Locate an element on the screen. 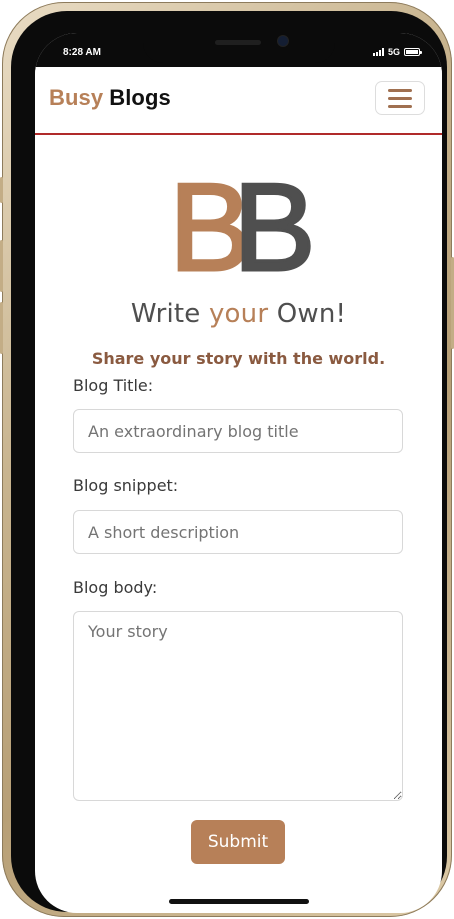 This screenshot has height=919, width=454. blog-title-label: Blog Title: is located at coordinates (113, 385).